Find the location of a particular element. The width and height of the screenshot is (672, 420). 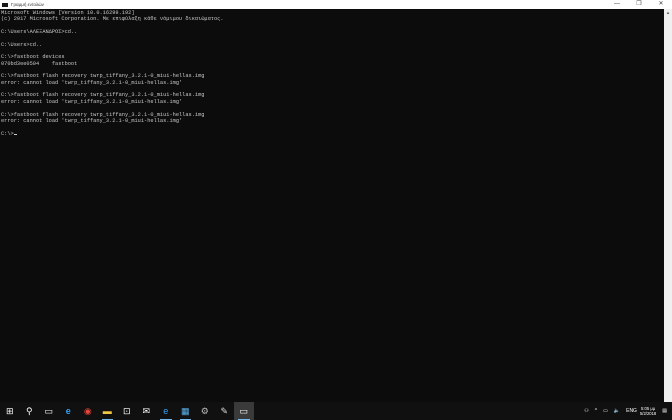

internet-explorer-icon: e is located at coordinates (166, 411).